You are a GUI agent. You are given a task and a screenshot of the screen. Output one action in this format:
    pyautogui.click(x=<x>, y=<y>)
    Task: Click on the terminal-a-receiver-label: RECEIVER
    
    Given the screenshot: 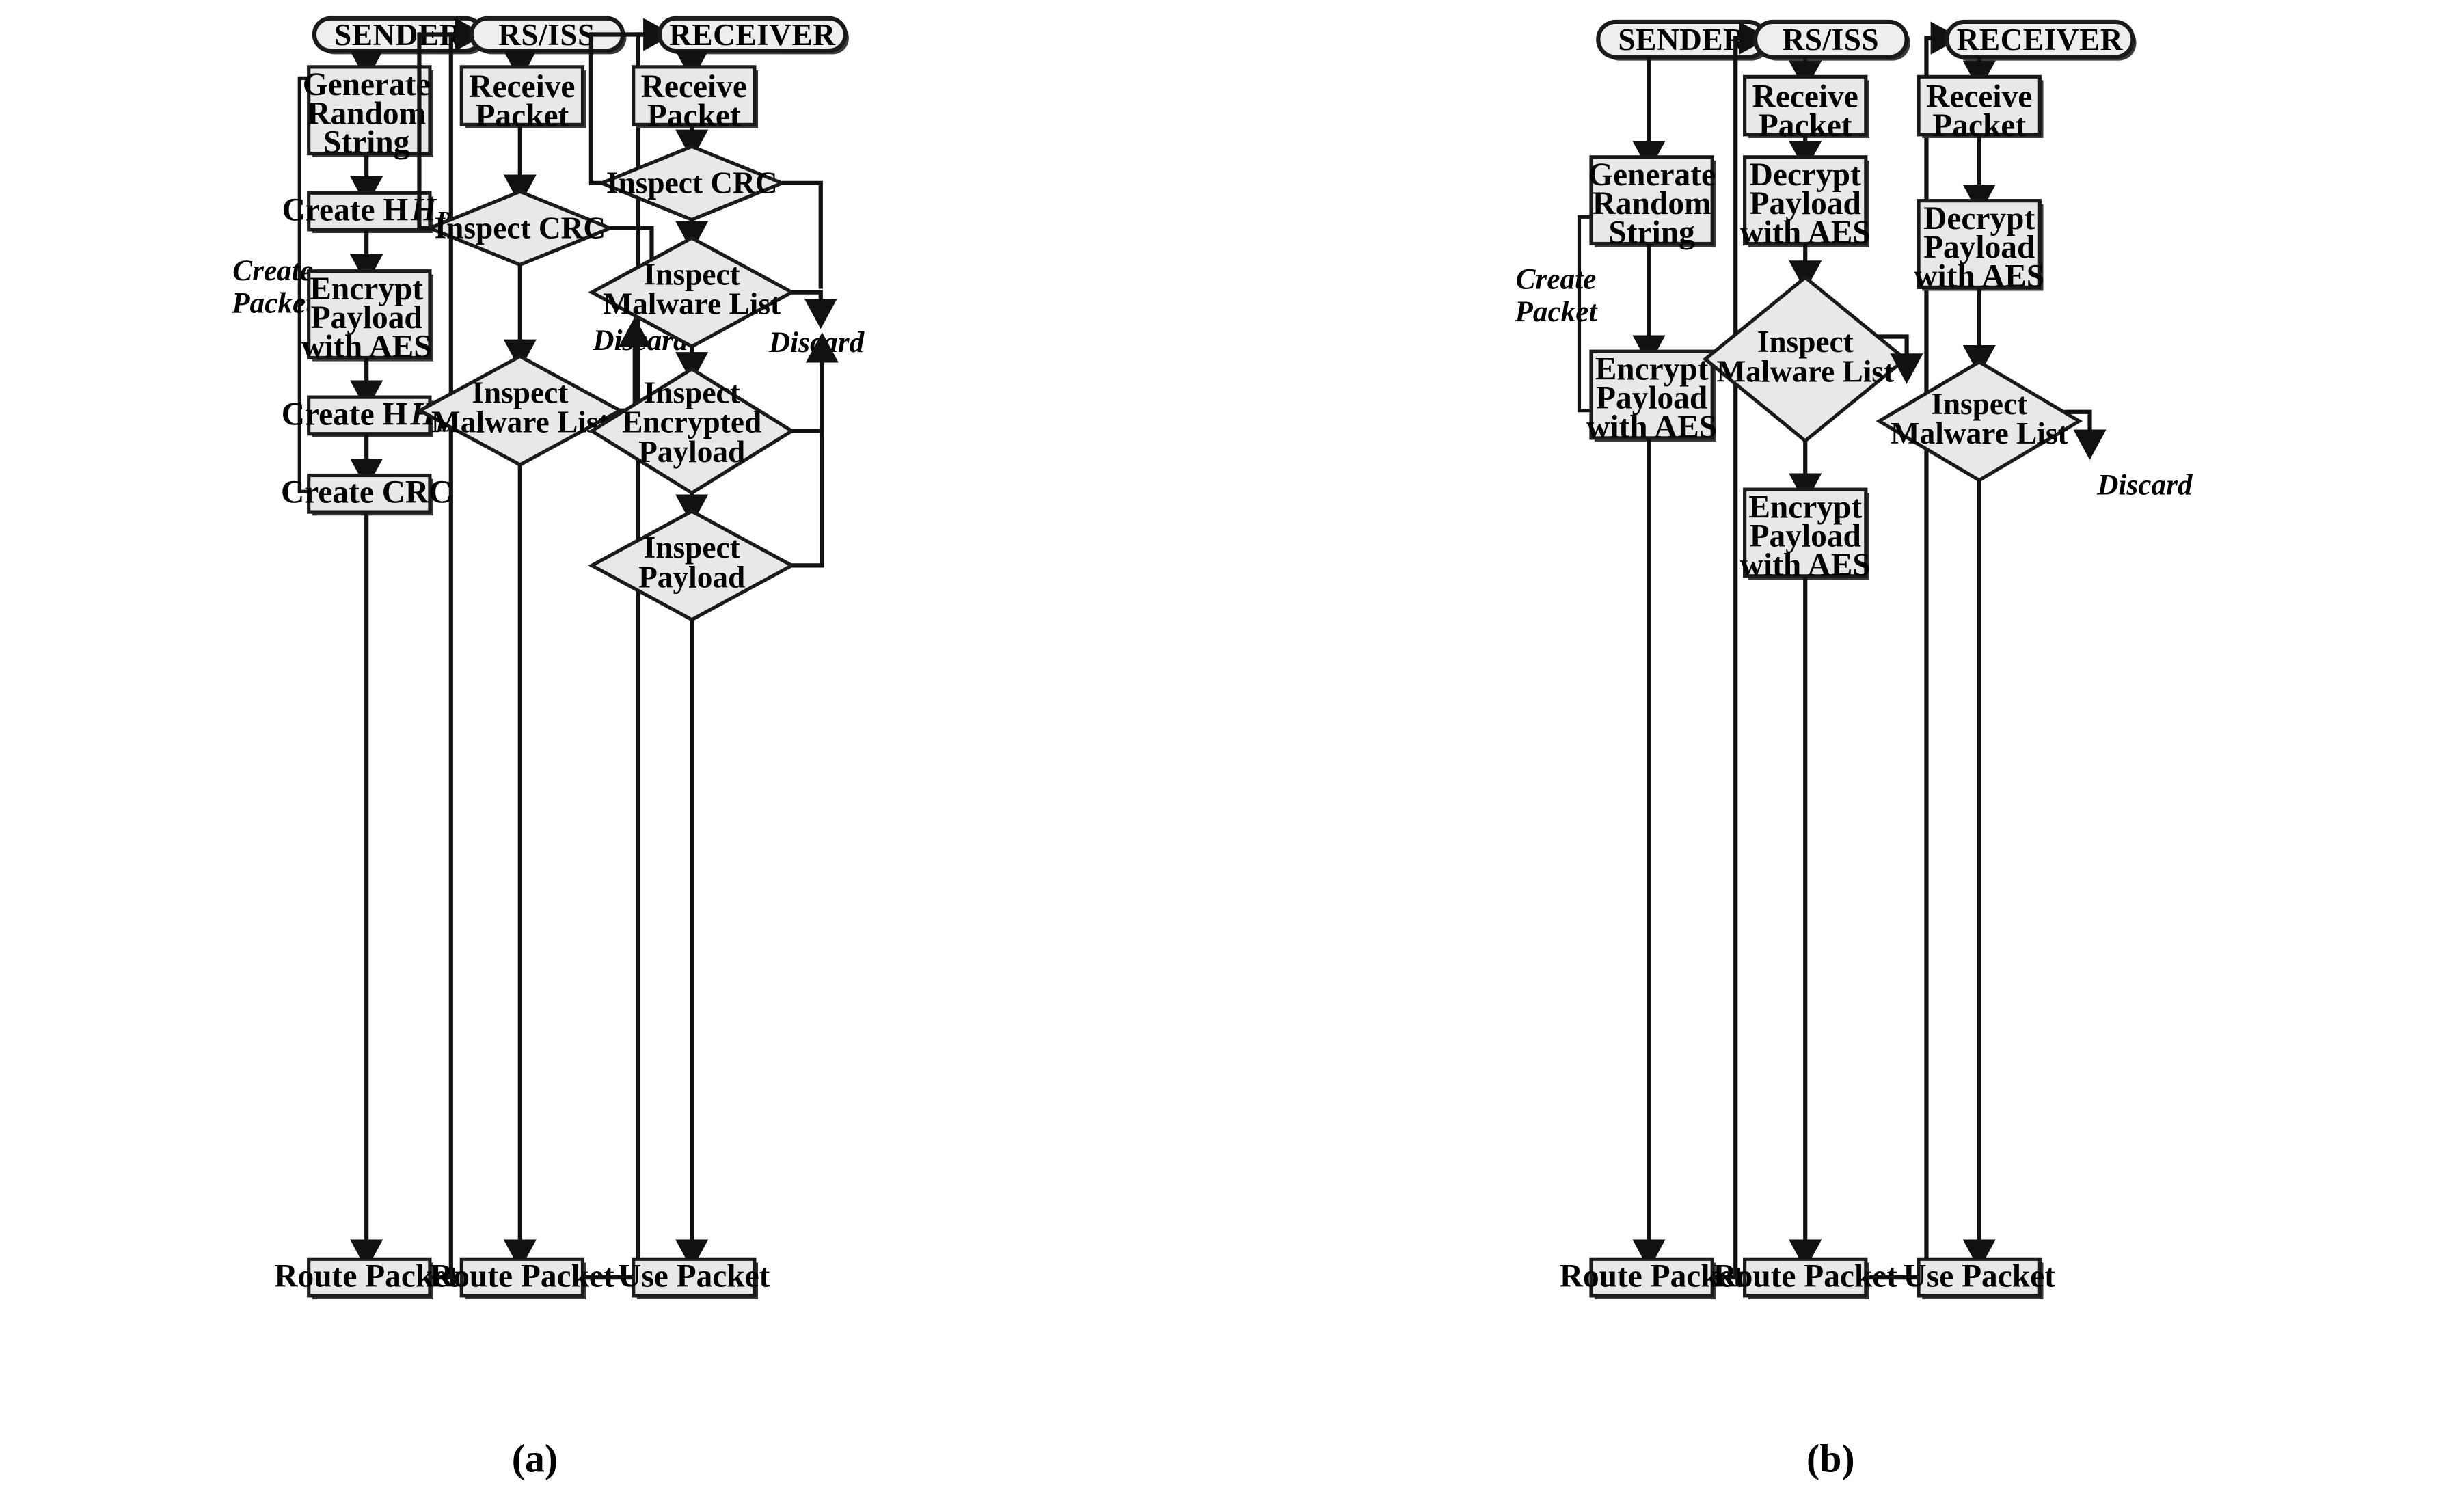 What is the action you would take?
    pyautogui.click(x=752, y=35)
    